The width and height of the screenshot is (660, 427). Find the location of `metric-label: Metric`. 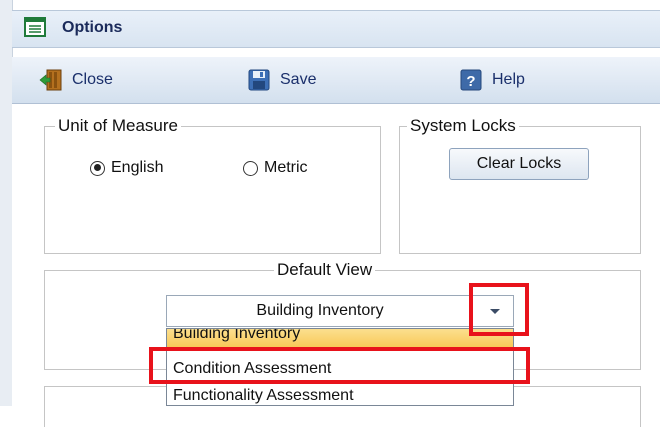

metric-label: Metric is located at coordinates (286, 167).